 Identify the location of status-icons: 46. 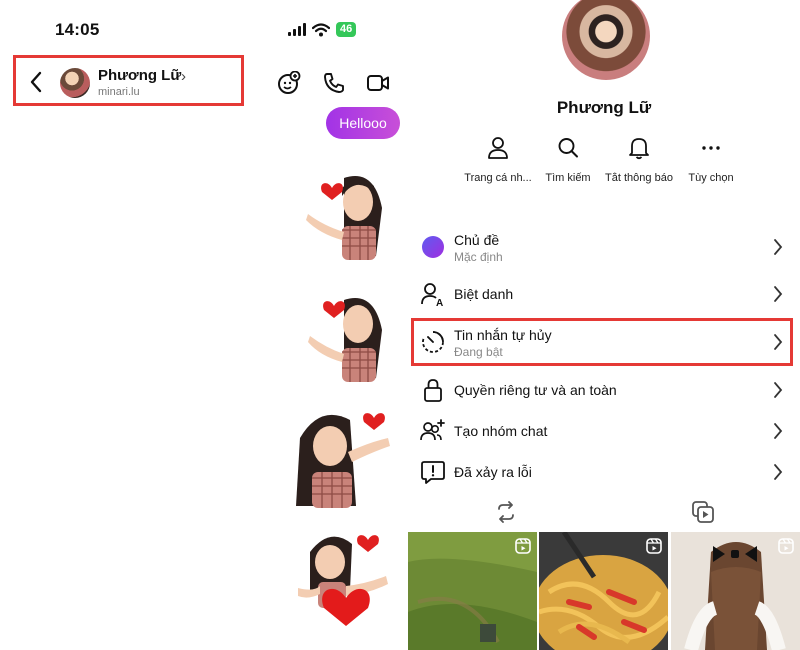
(322, 29).